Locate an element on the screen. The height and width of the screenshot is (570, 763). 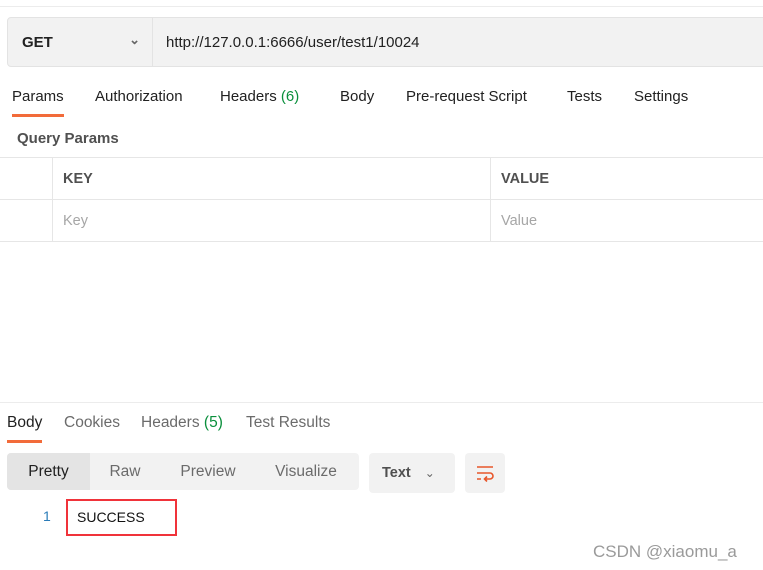
table-row: Key Value is located at coordinates (381, 221).